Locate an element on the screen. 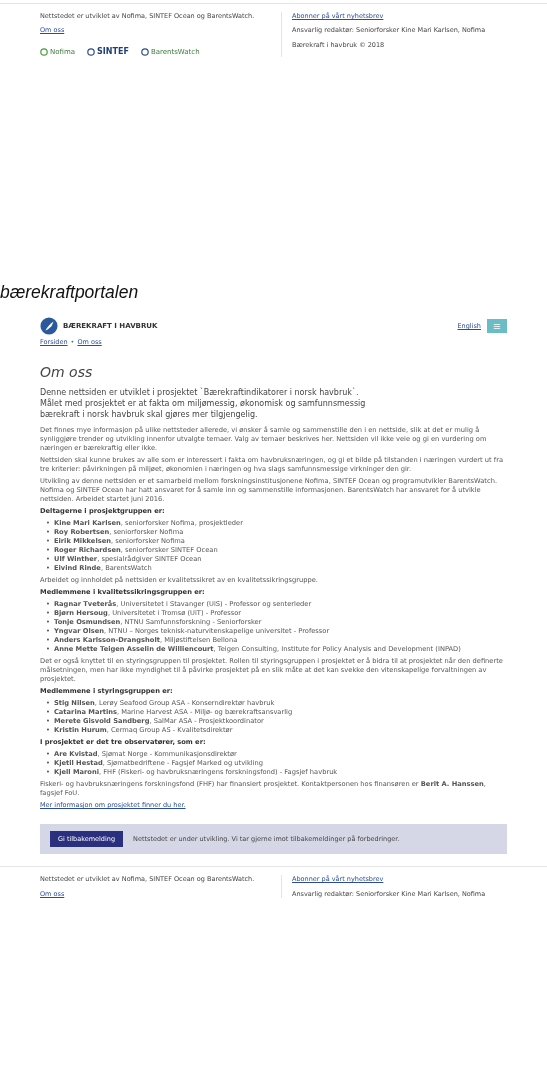  partner-logo: SINTEF is located at coordinates (108, 52).